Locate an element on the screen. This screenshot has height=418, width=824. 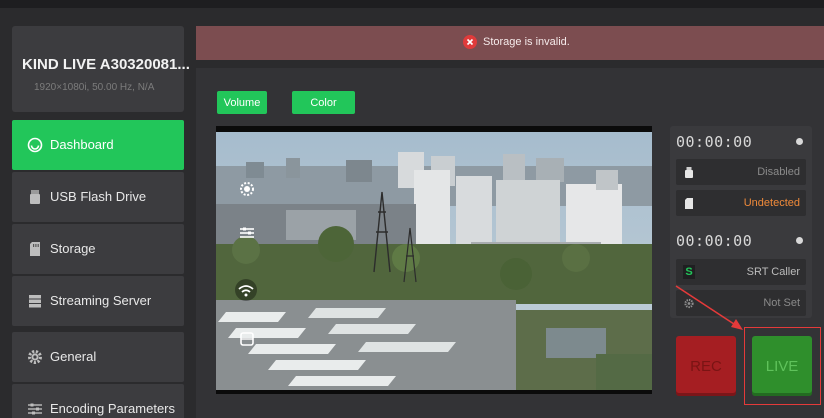
dashboard-icon is located at coordinates (35, 145).